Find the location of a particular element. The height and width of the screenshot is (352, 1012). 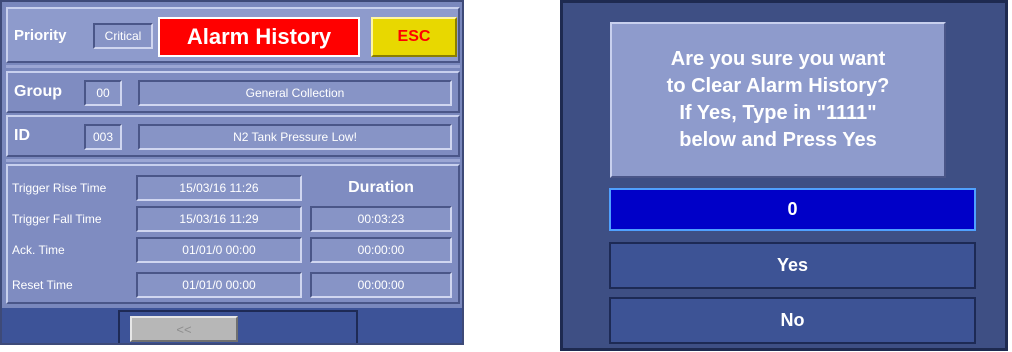

group-code-field: 00 is located at coordinates (103, 93).